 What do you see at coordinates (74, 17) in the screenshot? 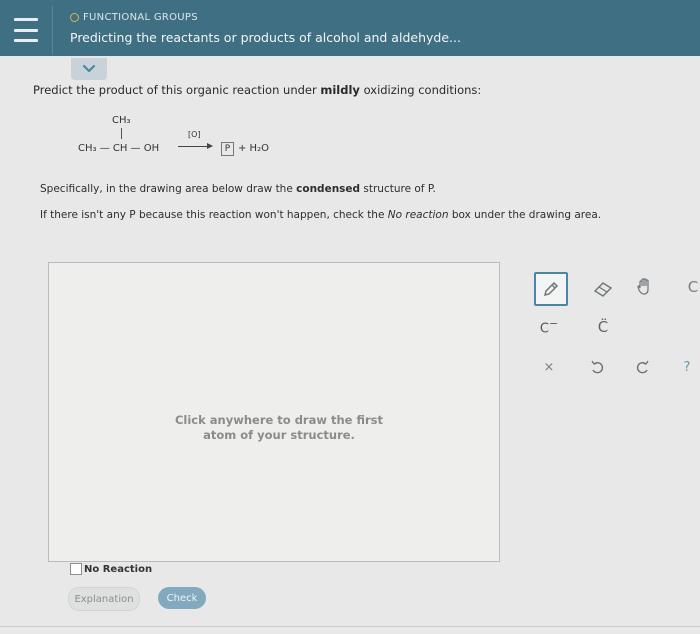
I see `topic-circle-icon` at bounding box center [74, 17].